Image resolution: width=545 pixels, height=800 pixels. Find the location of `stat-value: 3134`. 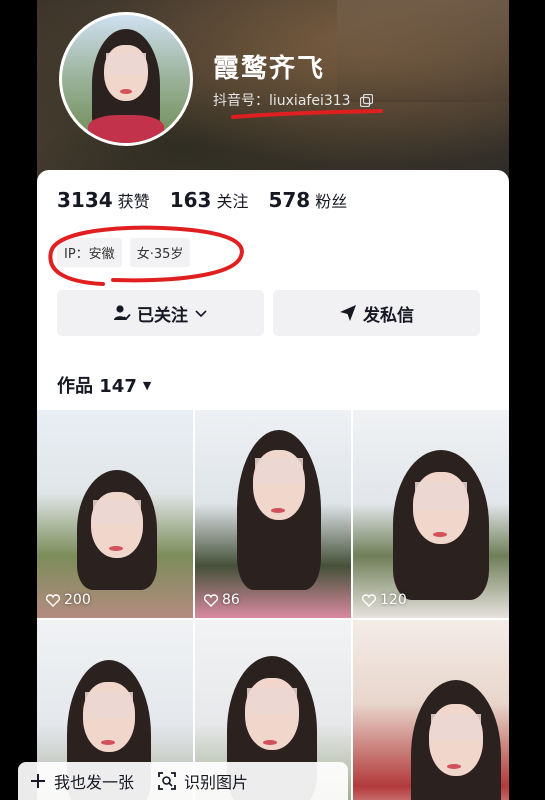

stat-value: 3134 is located at coordinates (85, 200).